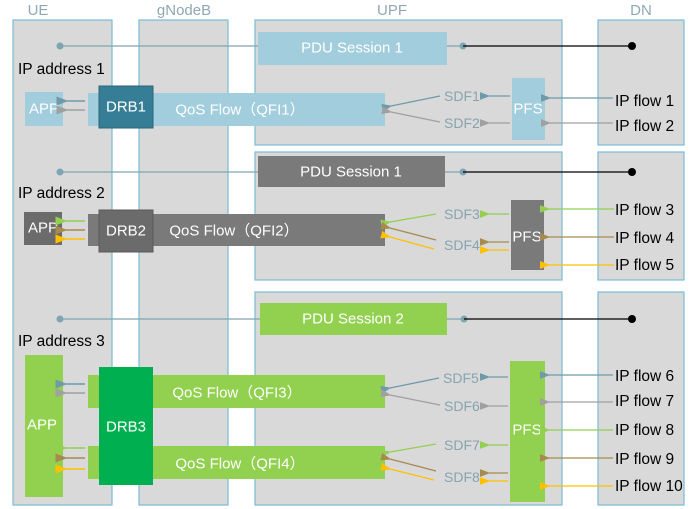  I want to click on drb-label: DRB2, so click(126, 231).